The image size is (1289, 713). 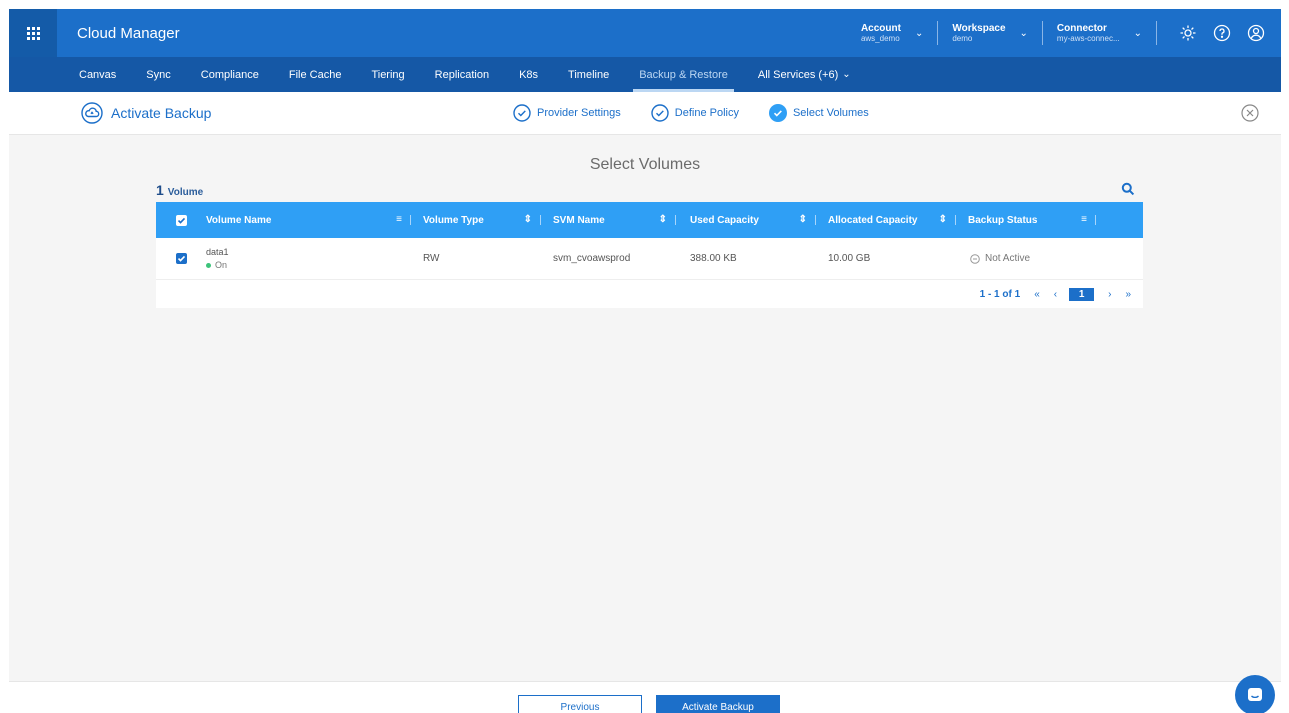 I want to click on nav-compliance: Compliance, so click(x=230, y=74).